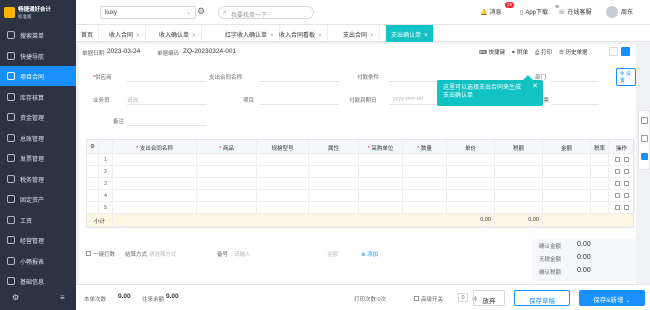 The height and width of the screenshot is (310, 650). I want to click on bill-input: 请输入, so click(242, 254).